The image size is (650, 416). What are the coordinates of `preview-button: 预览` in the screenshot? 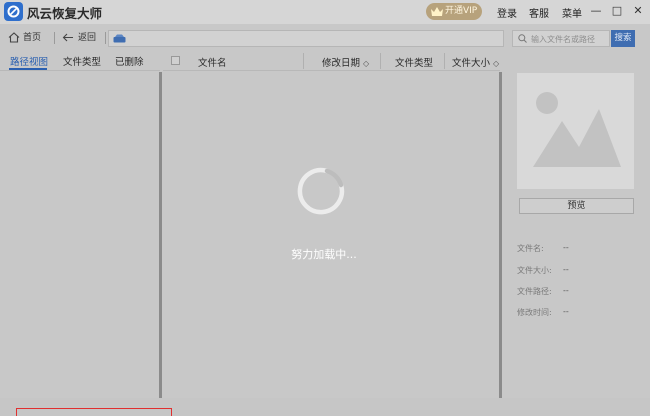 It's located at (576, 206).